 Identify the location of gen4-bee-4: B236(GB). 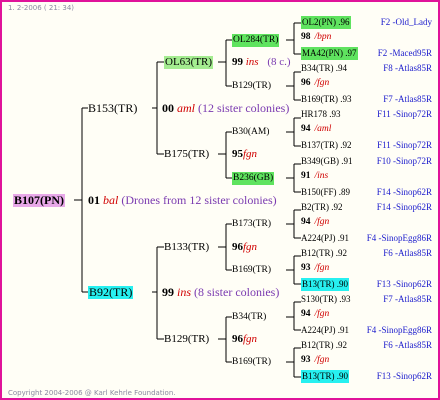
(253, 178).